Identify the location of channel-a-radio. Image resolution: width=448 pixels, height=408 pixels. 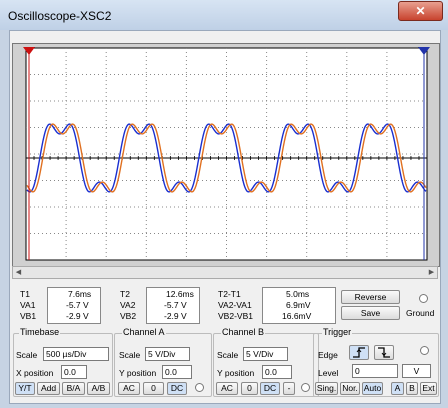
(199, 387).